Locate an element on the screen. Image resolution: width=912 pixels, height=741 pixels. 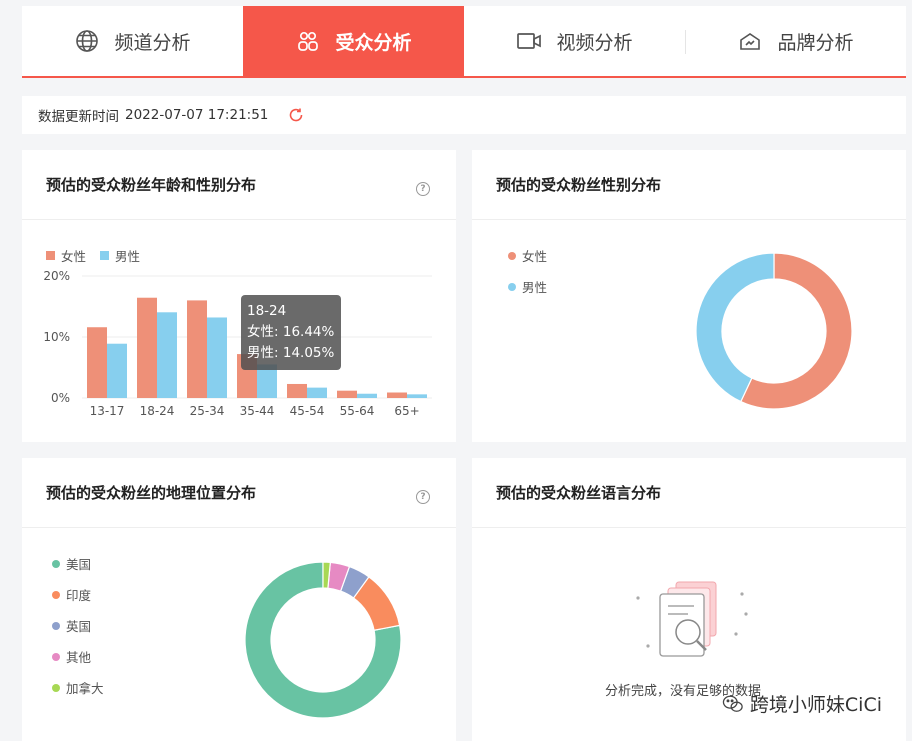
chart-tooltip: 18-24 女性: 16.44% 男性: 14.05% is located at coordinates (291, 332).